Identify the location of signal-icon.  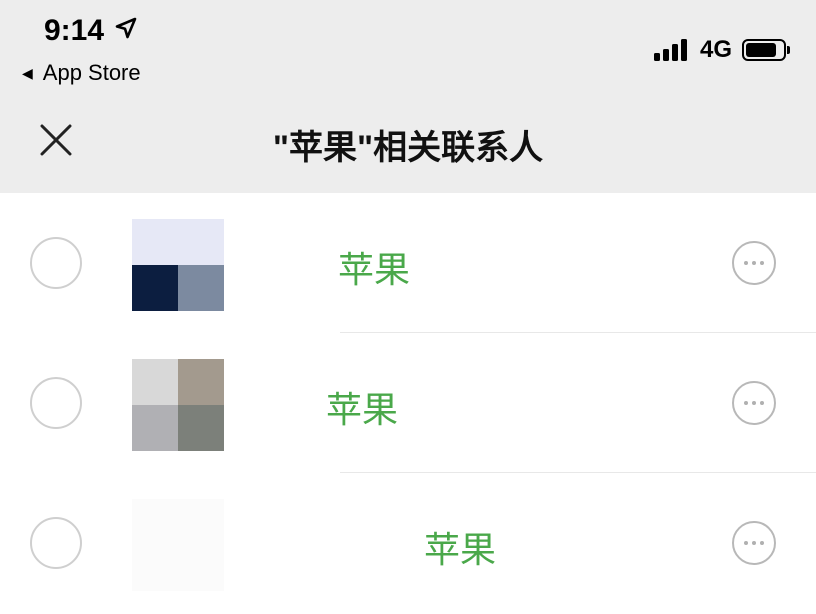
(671, 50).